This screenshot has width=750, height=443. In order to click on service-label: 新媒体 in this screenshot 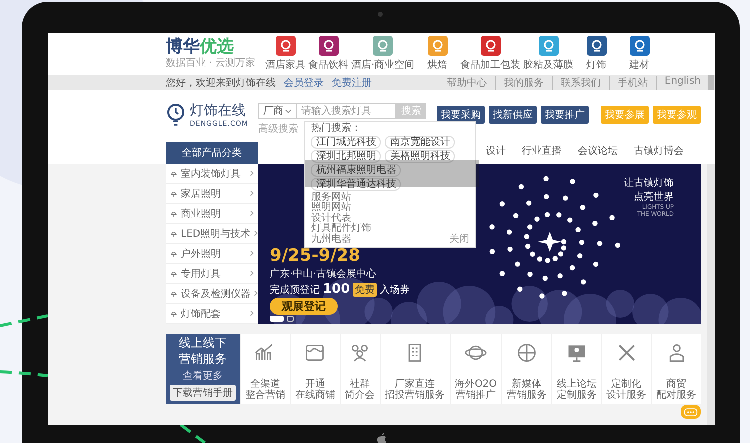, I will do `click(527, 384)`.